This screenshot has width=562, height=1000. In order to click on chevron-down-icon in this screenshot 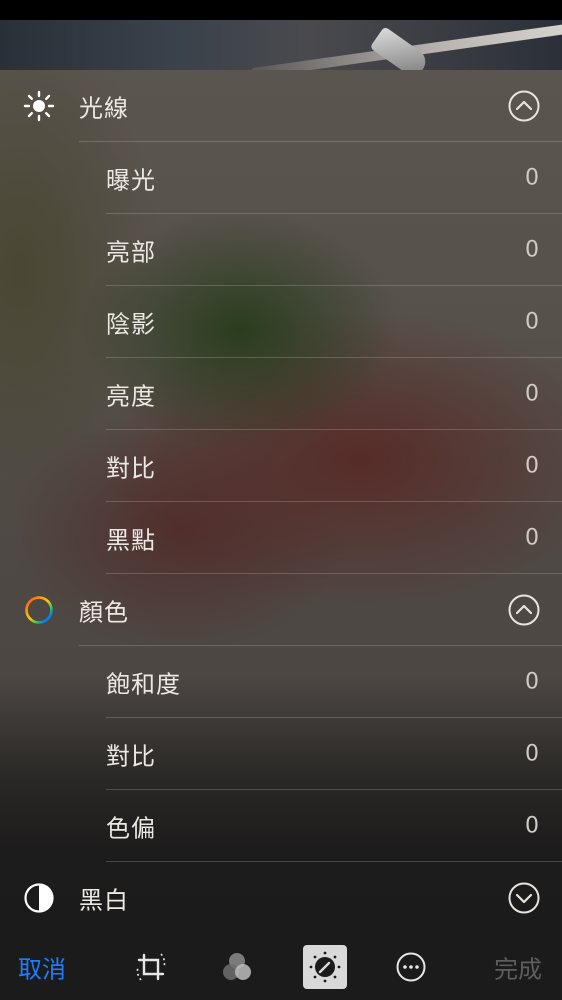, I will do `click(524, 898)`.